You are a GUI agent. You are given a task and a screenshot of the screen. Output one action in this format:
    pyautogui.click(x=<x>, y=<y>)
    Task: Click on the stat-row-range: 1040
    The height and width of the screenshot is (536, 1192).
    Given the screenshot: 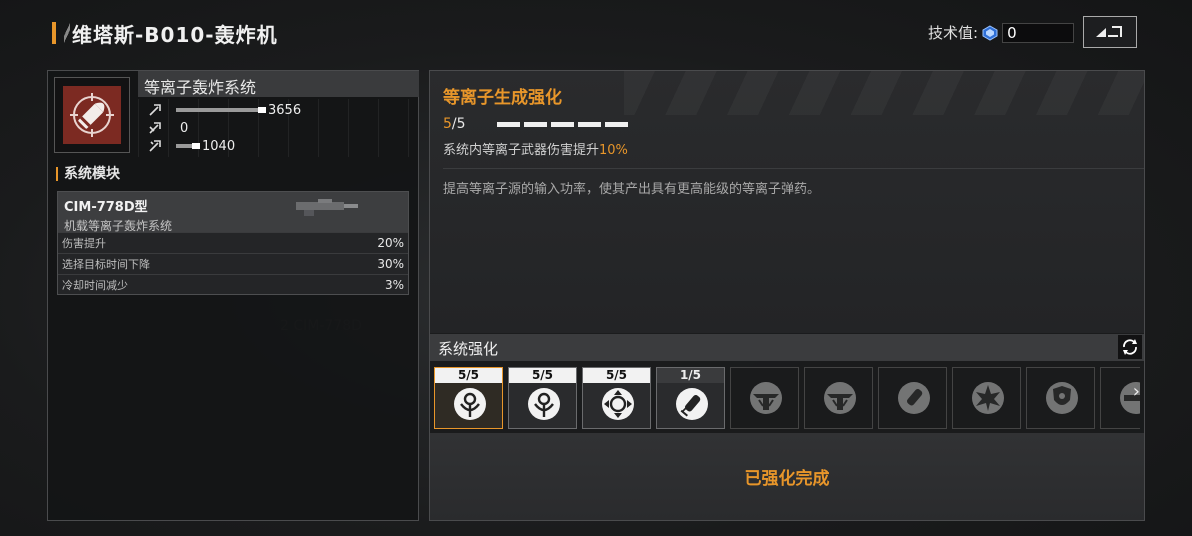 What is the action you would take?
    pyautogui.click(x=186, y=146)
    